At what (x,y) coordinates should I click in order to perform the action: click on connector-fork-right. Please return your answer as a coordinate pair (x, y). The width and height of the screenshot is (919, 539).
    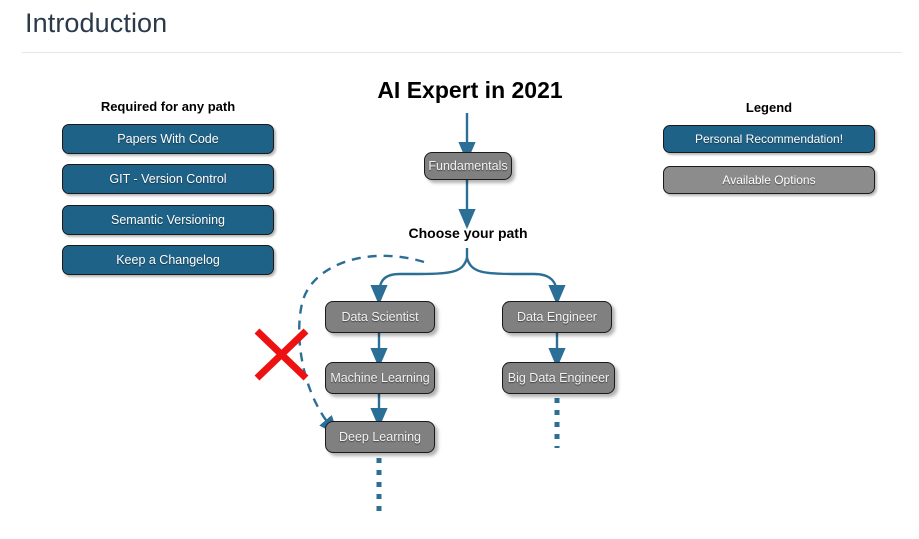
    Looking at the image, I should click on (515, 281).